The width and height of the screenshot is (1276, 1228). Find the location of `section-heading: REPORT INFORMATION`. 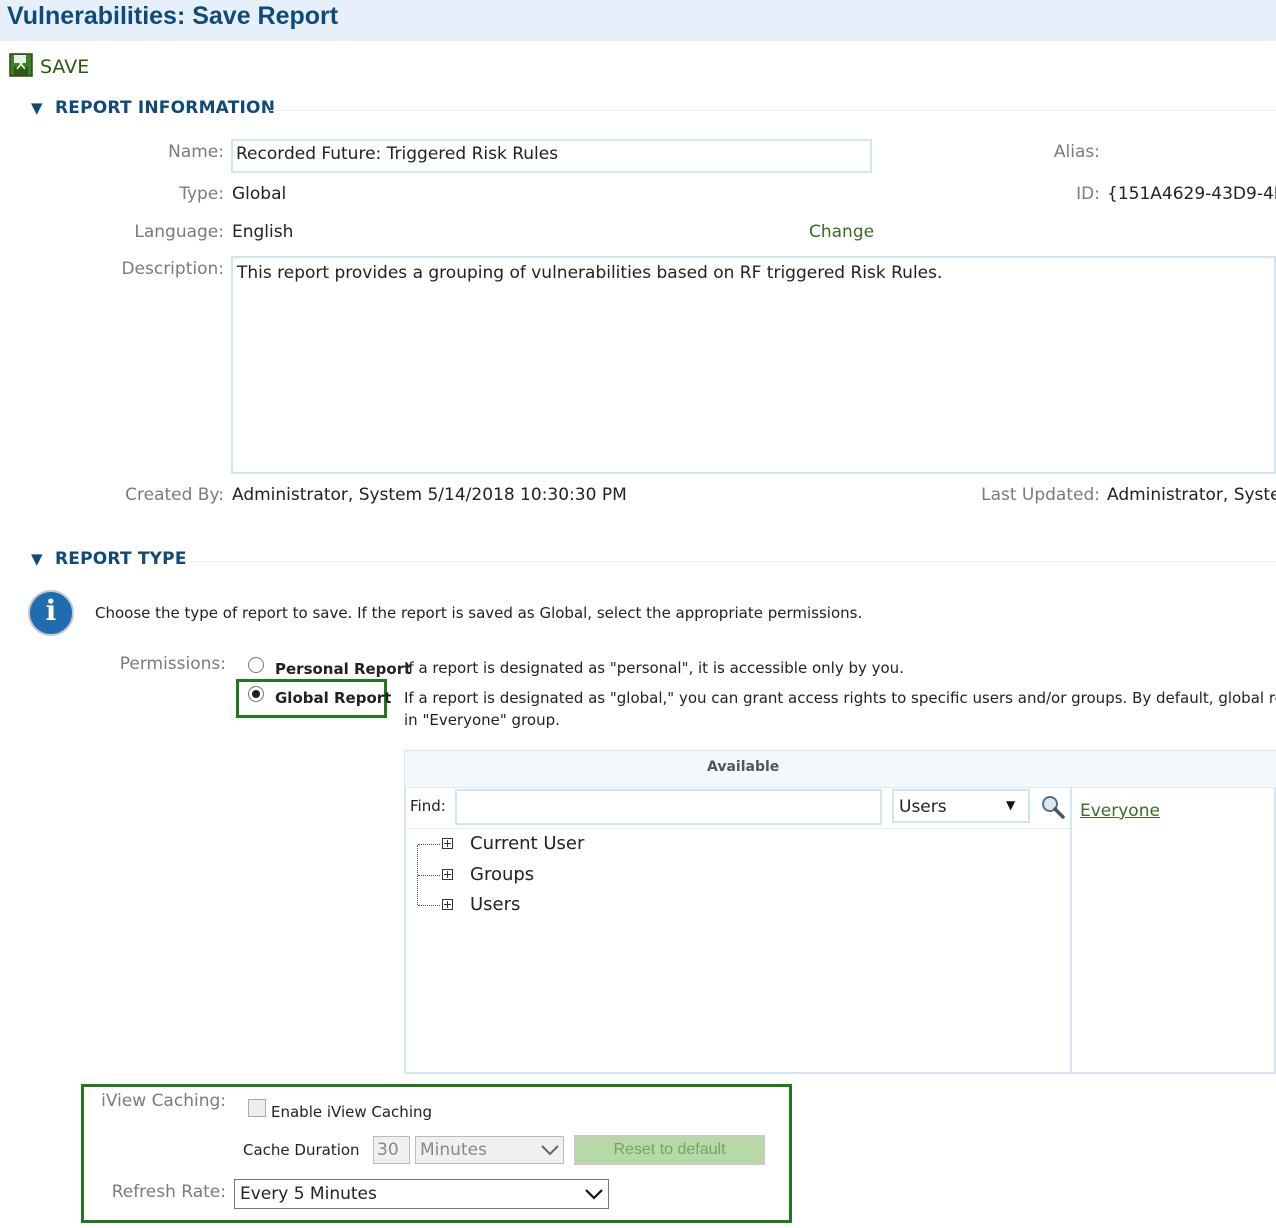

section-heading: REPORT INFORMATION is located at coordinates (165, 108).